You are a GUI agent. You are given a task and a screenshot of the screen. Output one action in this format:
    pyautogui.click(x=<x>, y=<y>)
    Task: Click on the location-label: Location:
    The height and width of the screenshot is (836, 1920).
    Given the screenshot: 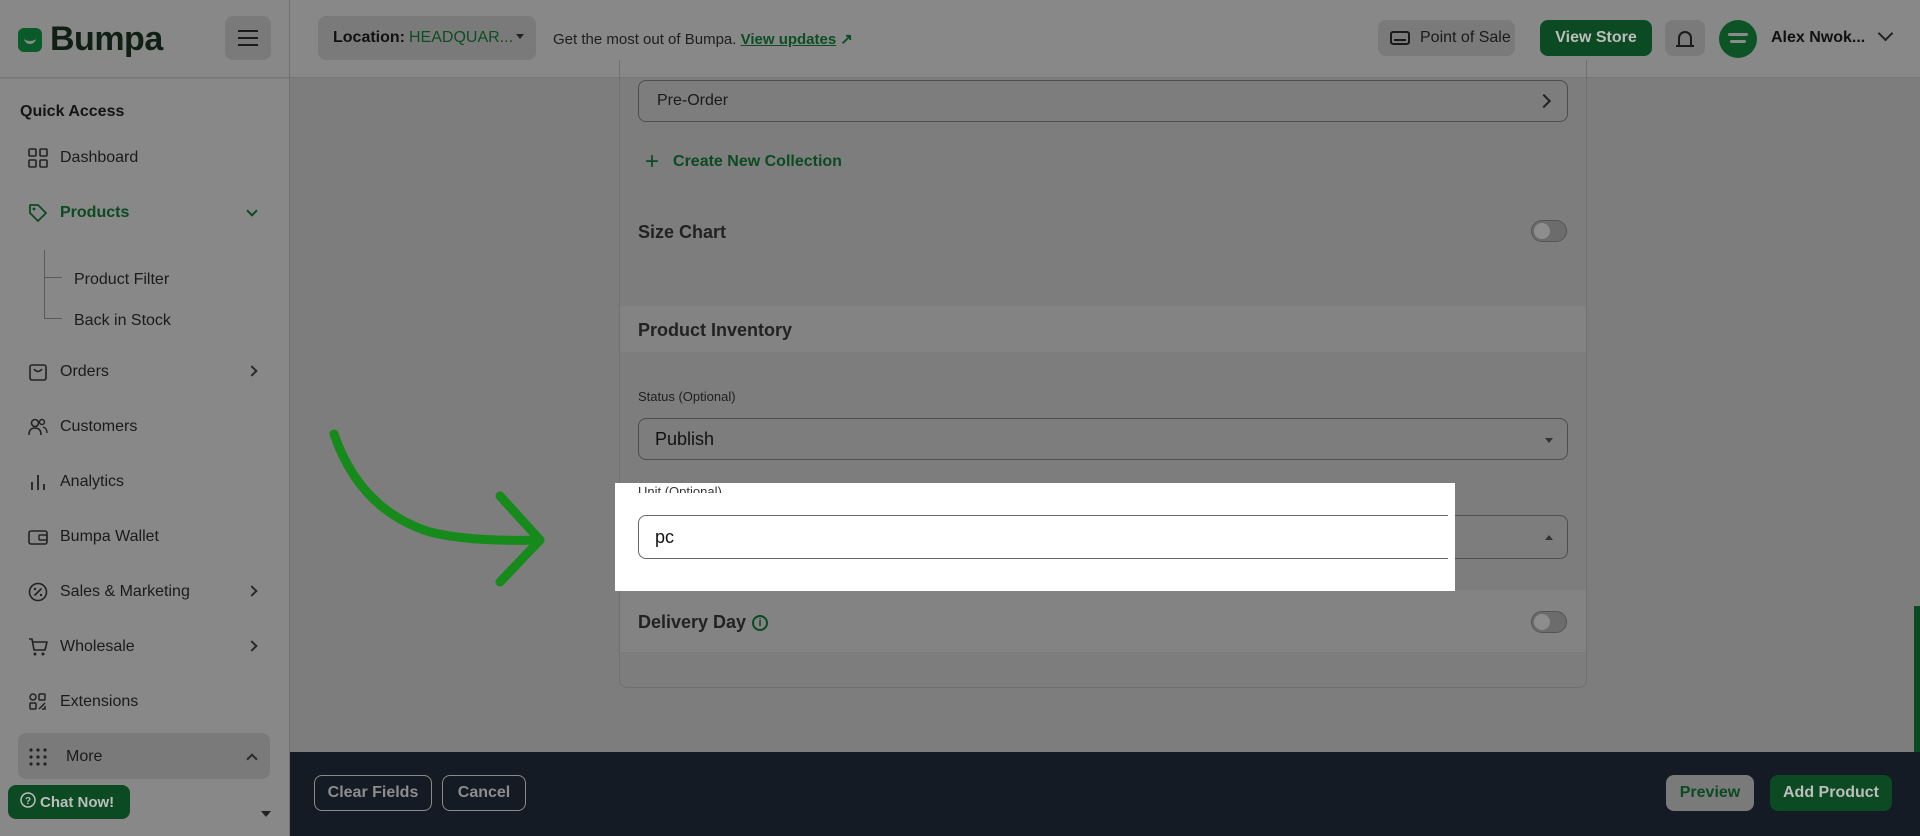 What is the action you would take?
    pyautogui.click(x=369, y=37)
    